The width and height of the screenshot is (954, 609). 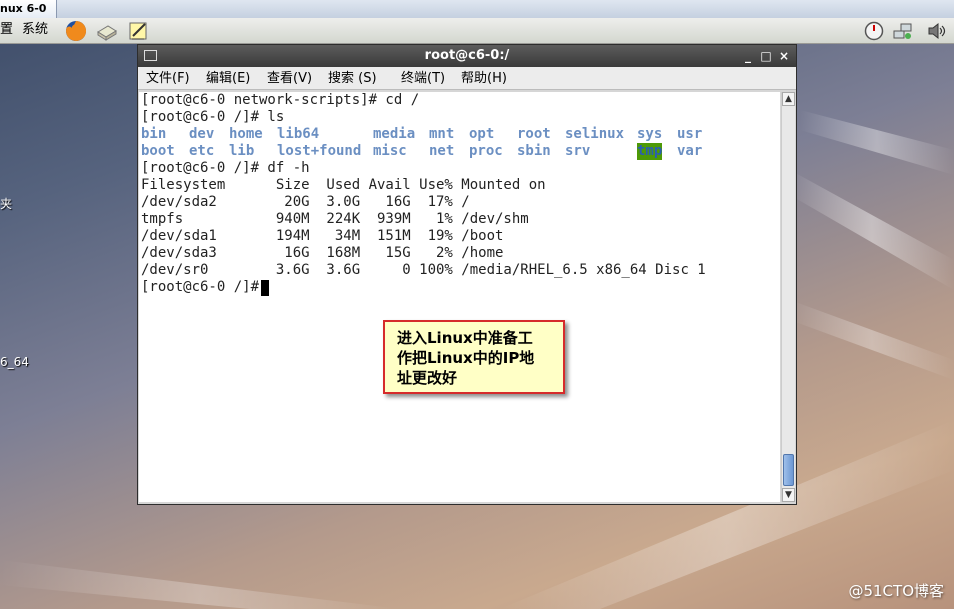 What do you see at coordinates (213, 117) in the screenshot?
I see `terminal-line: [root@c6-0 /]# ls` at bounding box center [213, 117].